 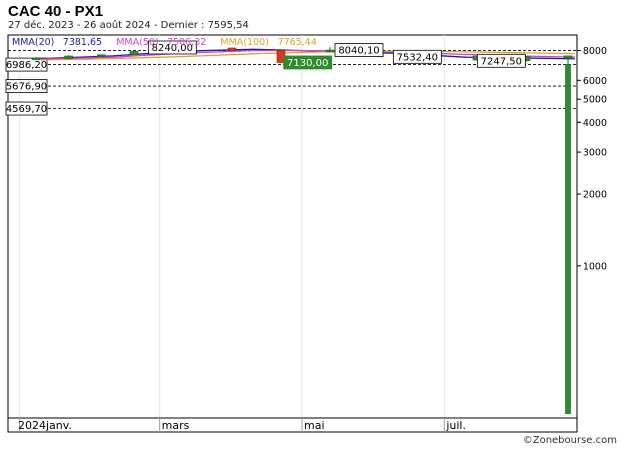 What do you see at coordinates (595, 51) in the screenshot?
I see `y-tick-label: 8000` at bounding box center [595, 51].